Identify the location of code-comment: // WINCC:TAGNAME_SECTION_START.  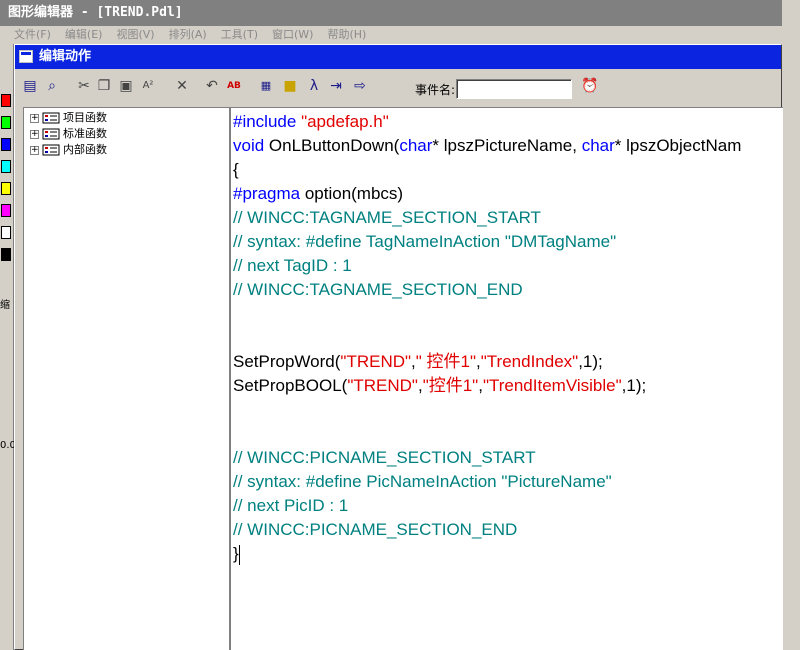
(387, 217).